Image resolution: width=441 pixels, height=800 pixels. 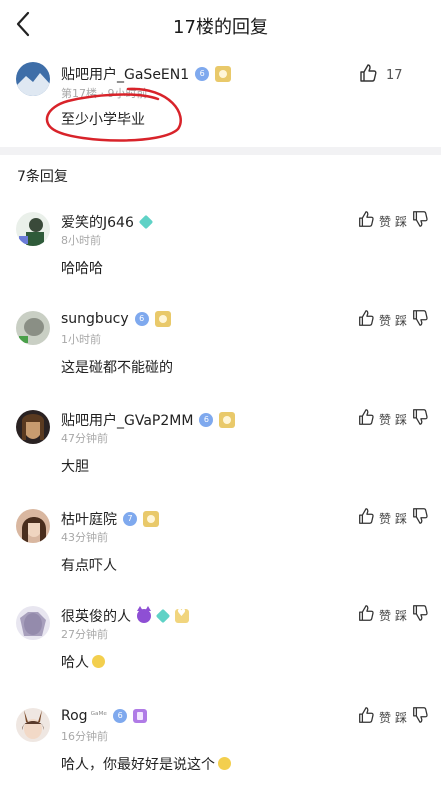 I want to click on list-item: 贴吧用户_GVaP2MM 6 47分钟前 大胆 赞 踩, so click(x=220, y=452).